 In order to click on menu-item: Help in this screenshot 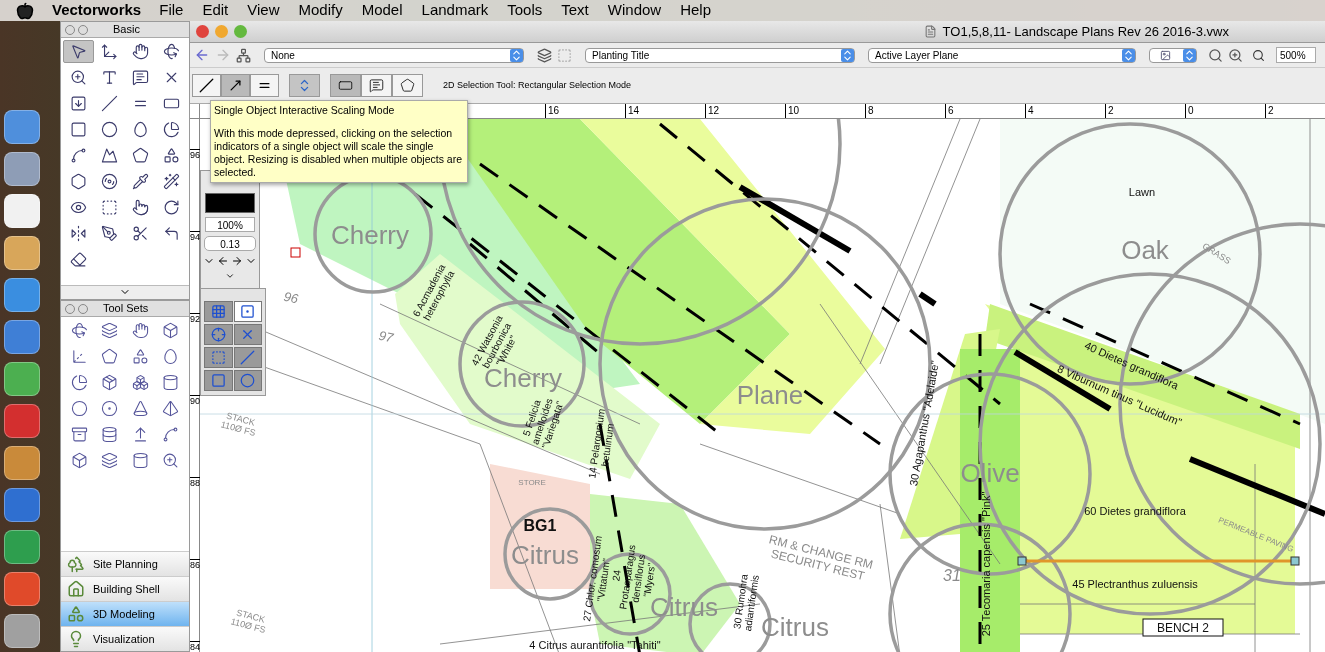, I will do `click(695, 11)`.